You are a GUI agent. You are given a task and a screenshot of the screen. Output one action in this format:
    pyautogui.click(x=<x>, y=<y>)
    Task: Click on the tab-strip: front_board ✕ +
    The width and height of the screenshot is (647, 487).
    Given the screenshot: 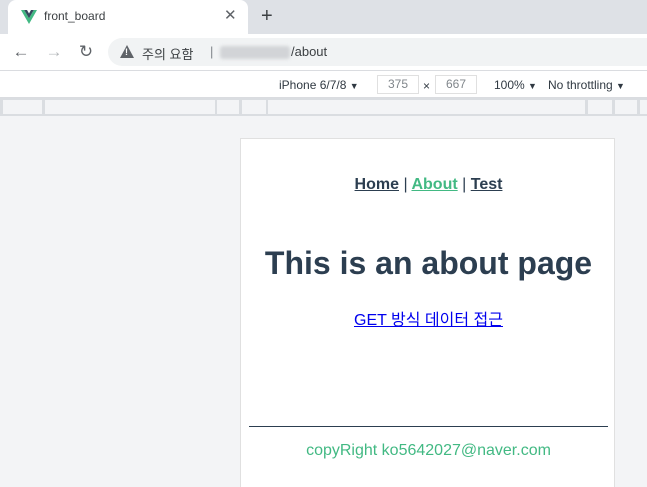 What is the action you would take?
    pyautogui.click(x=323, y=17)
    